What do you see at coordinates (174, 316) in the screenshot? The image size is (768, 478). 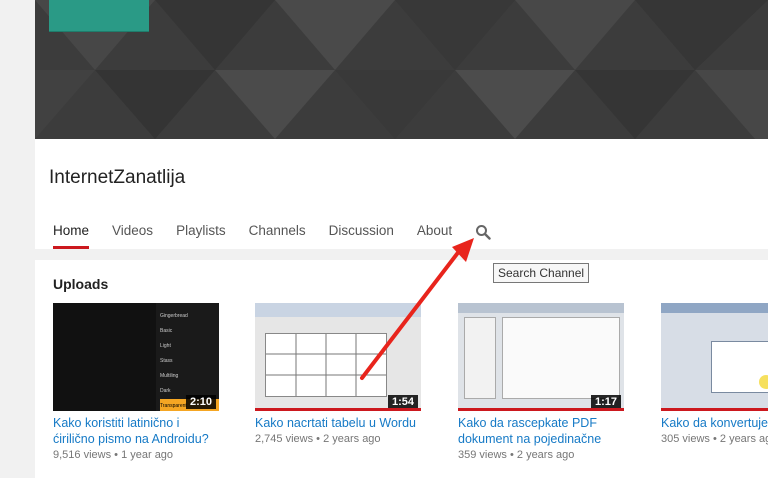 I see `menu-option: Gingerbread` at bounding box center [174, 316].